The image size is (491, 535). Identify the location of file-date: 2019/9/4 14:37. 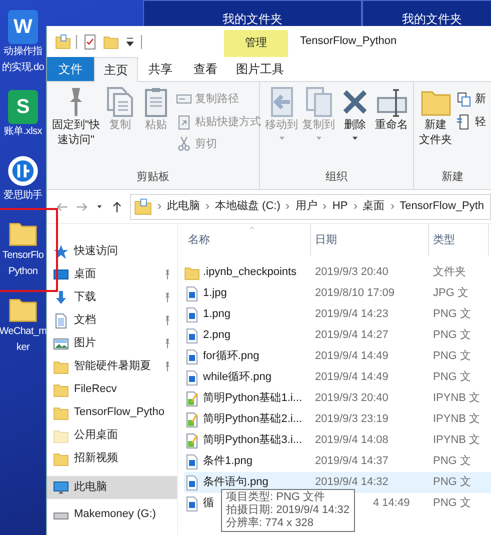
(351, 461).